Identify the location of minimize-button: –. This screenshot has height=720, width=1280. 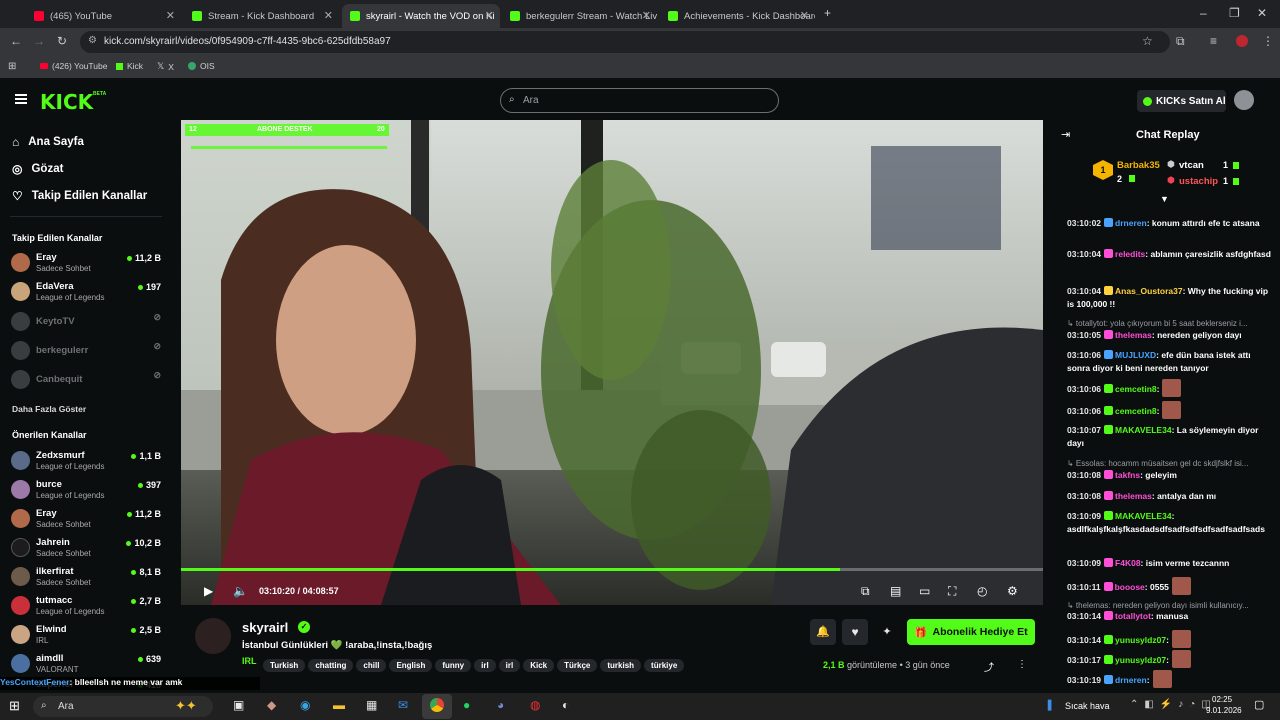
(1203, 13).